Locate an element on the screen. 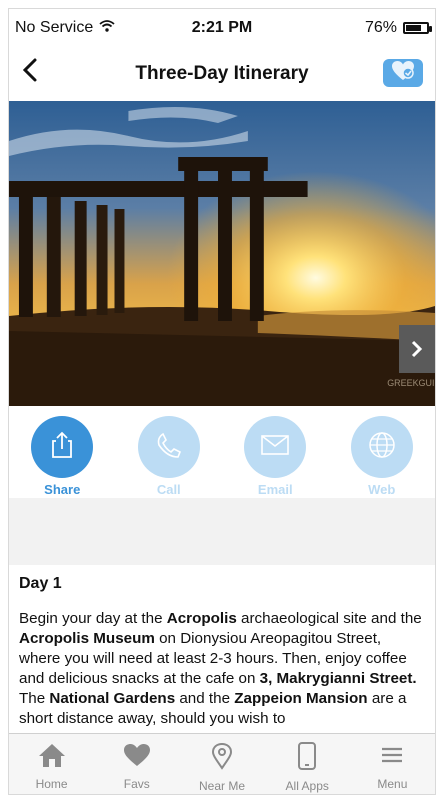  web-label: Web is located at coordinates (382, 489).